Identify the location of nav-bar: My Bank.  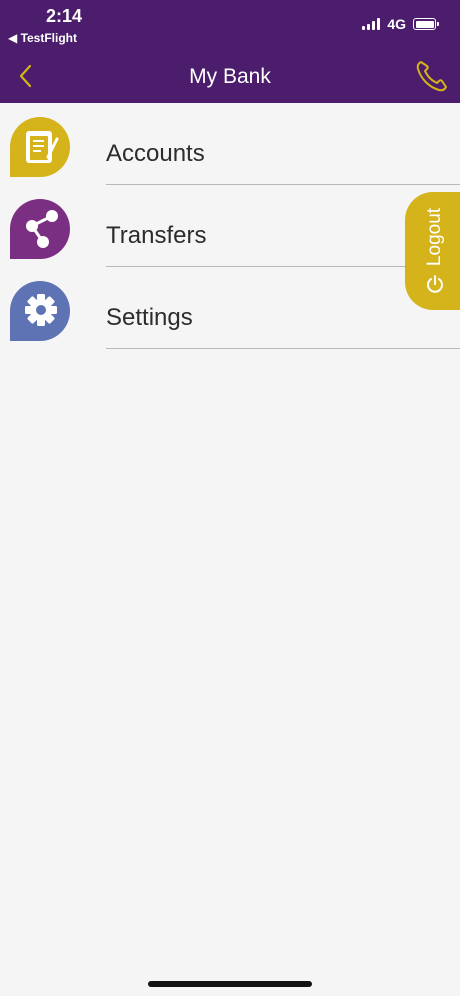
(230, 76).